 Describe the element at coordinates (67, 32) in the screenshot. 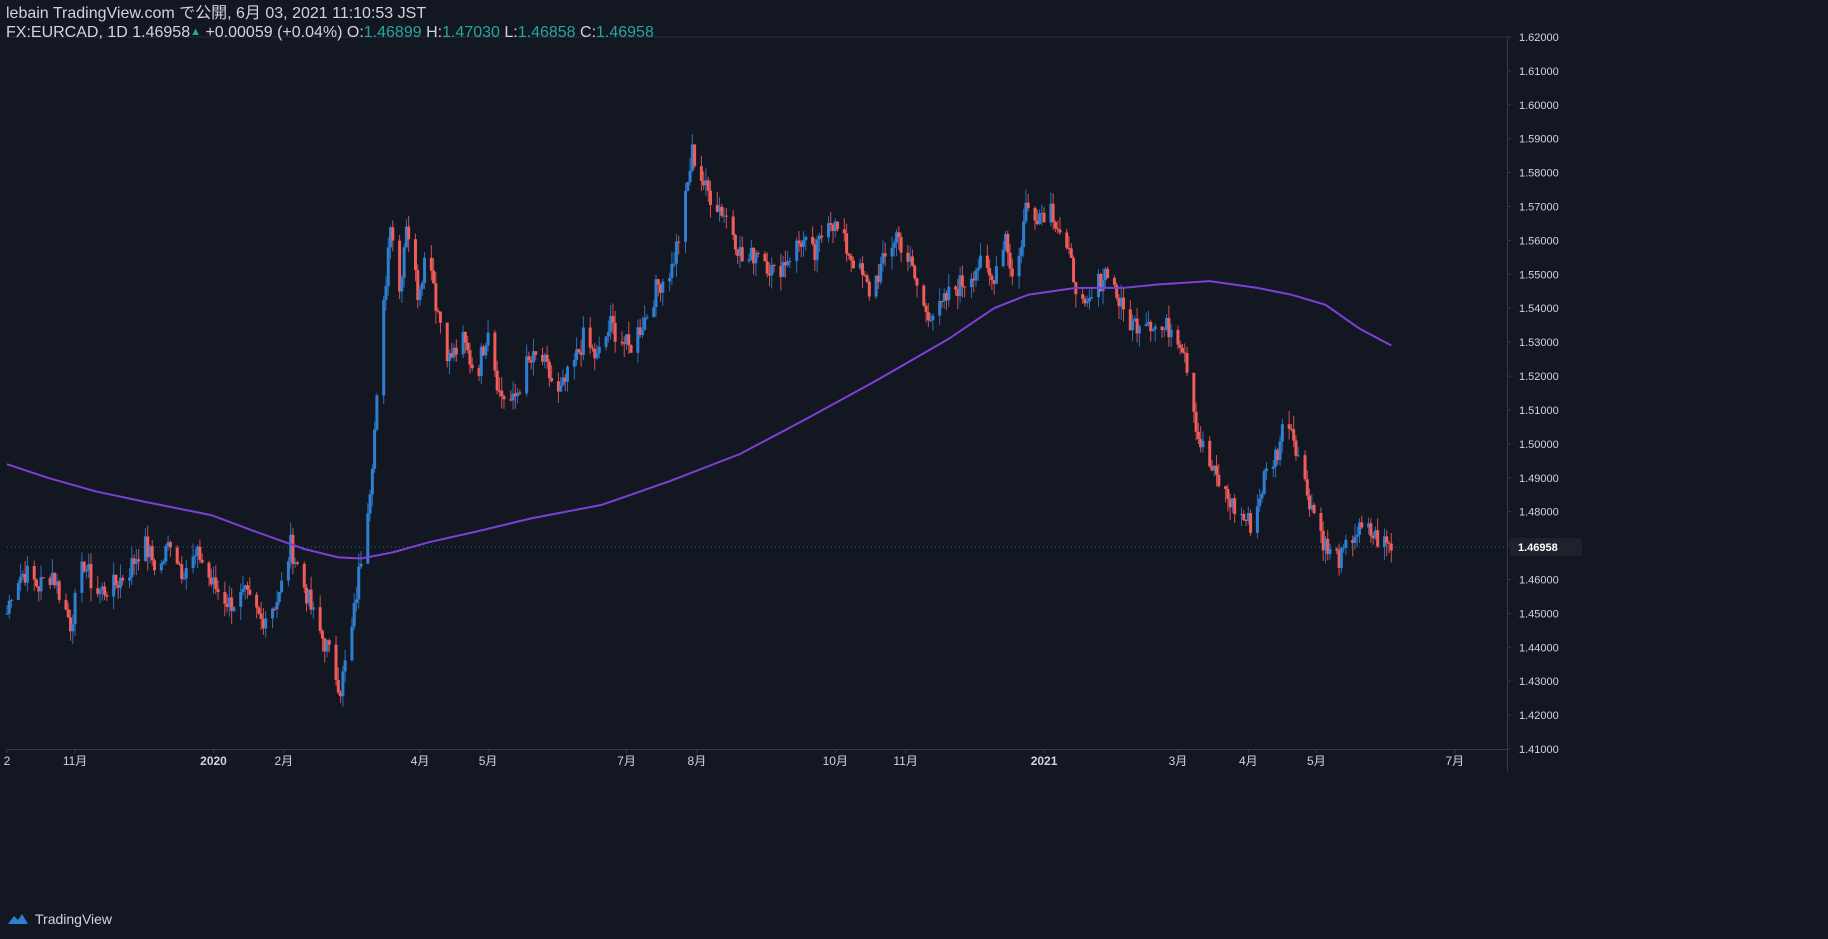

I see `symbol-interval: FX:EURCAD, 1D` at that location.